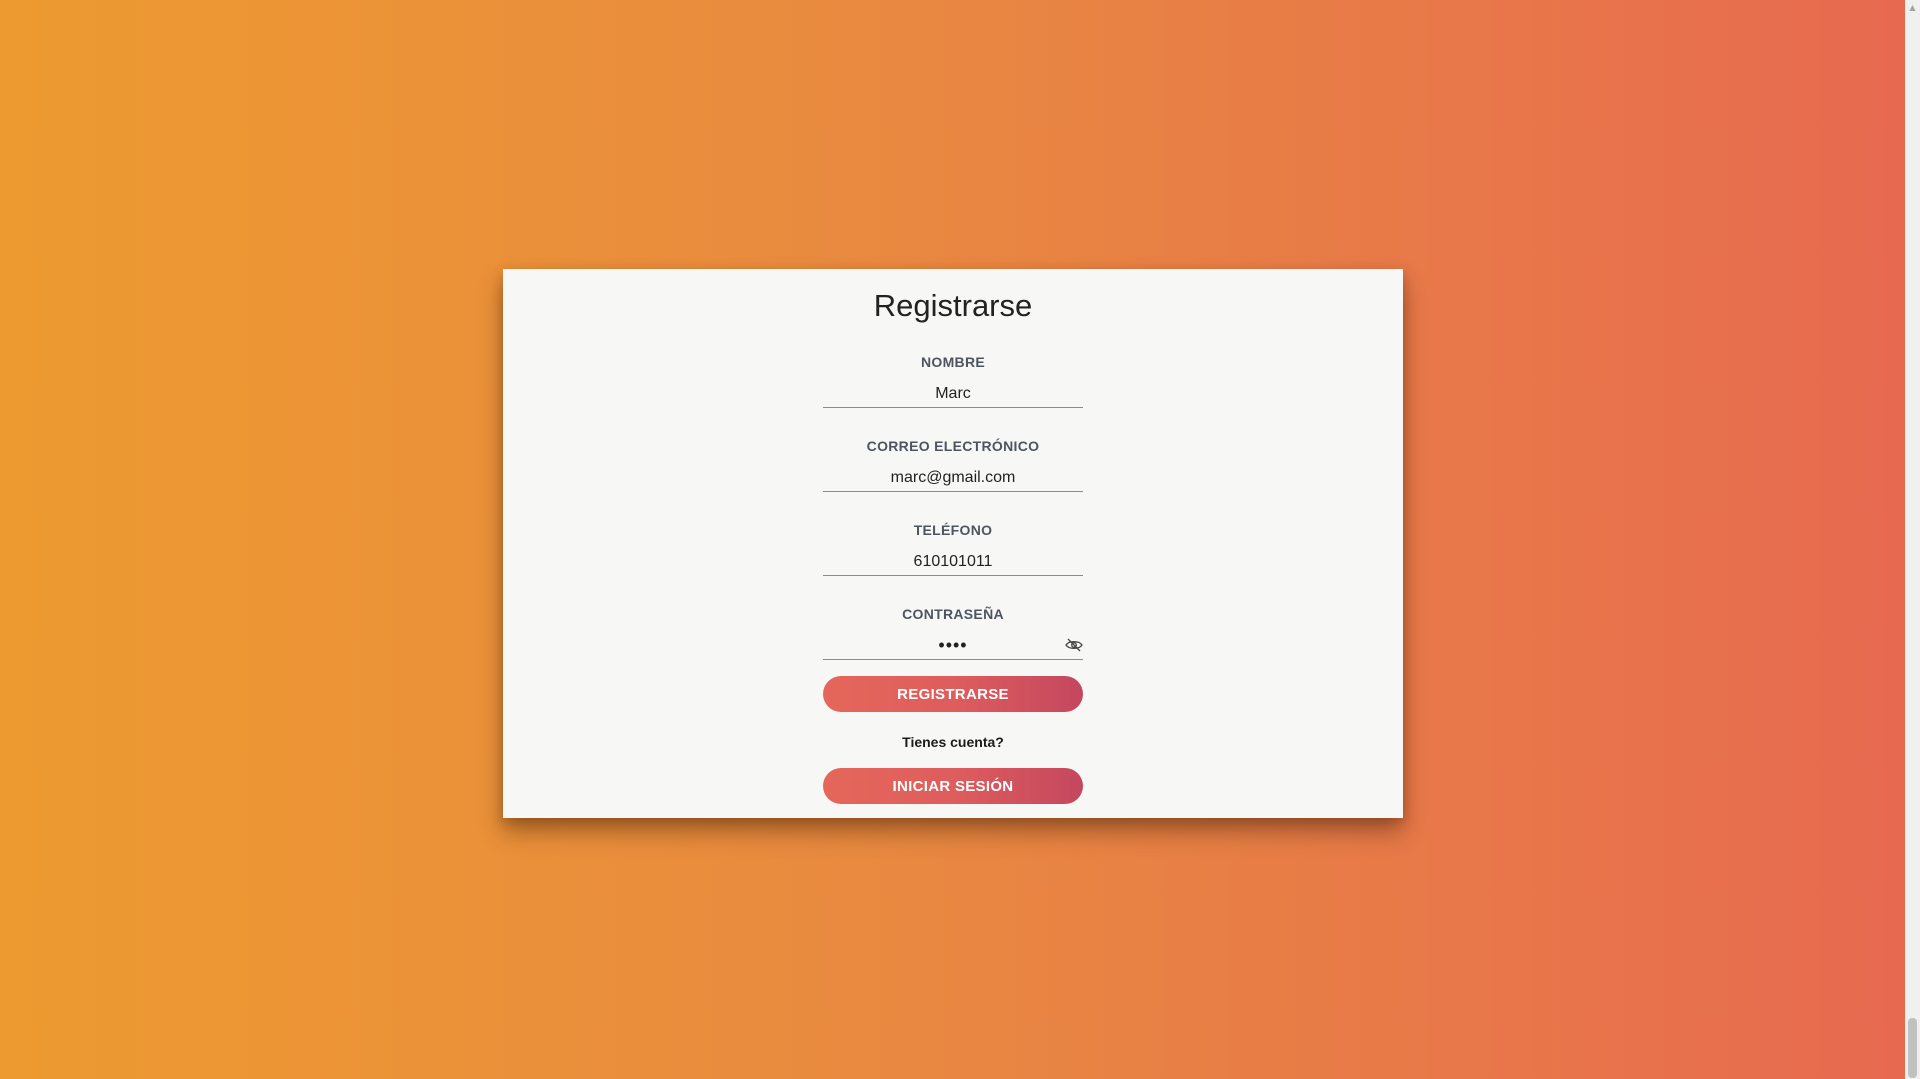 The image size is (1920, 1079). I want to click on email-input, so click(953, 474).